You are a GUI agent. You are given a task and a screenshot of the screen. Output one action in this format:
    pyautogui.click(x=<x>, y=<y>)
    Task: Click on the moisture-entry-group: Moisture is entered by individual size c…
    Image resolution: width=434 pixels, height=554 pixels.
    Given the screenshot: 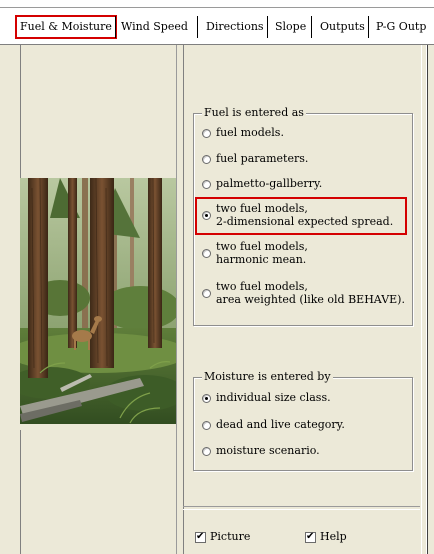 What is the action you would take?
    pyautogui.click(x=303, y=420)
    